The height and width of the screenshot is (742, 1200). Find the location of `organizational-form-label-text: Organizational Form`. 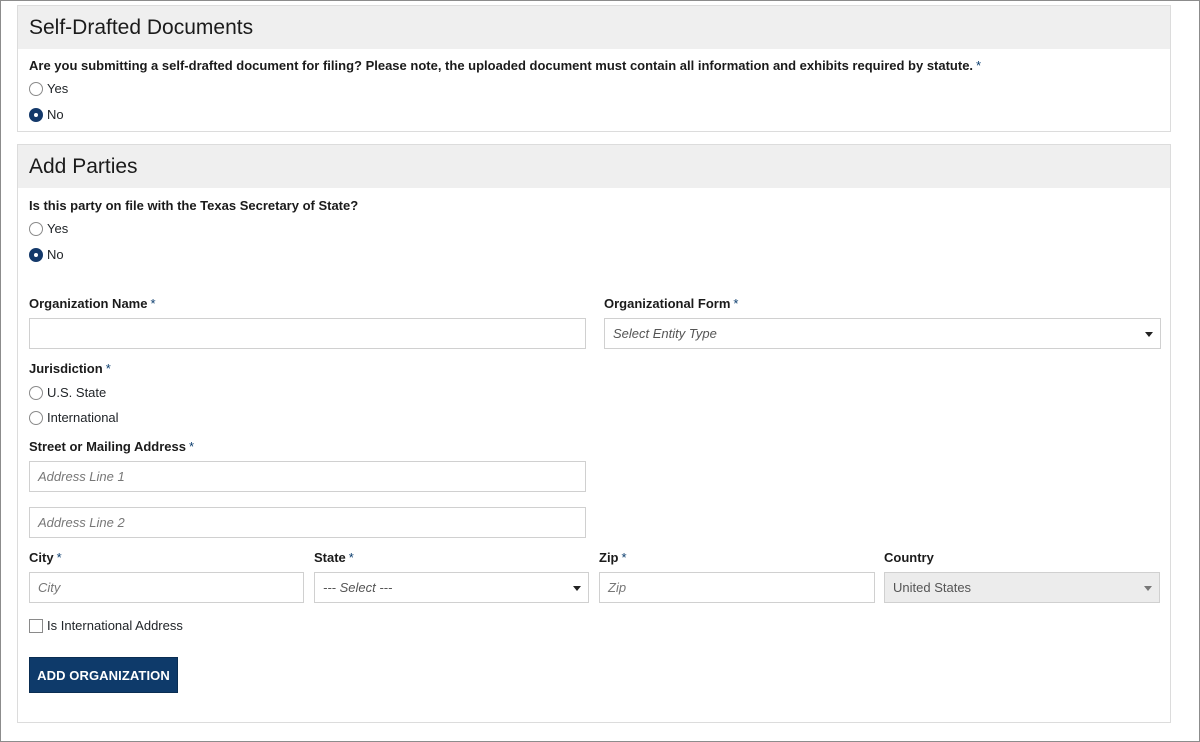

organizational-form-label-text: Organizational Form is located at coordinates (667, 303).